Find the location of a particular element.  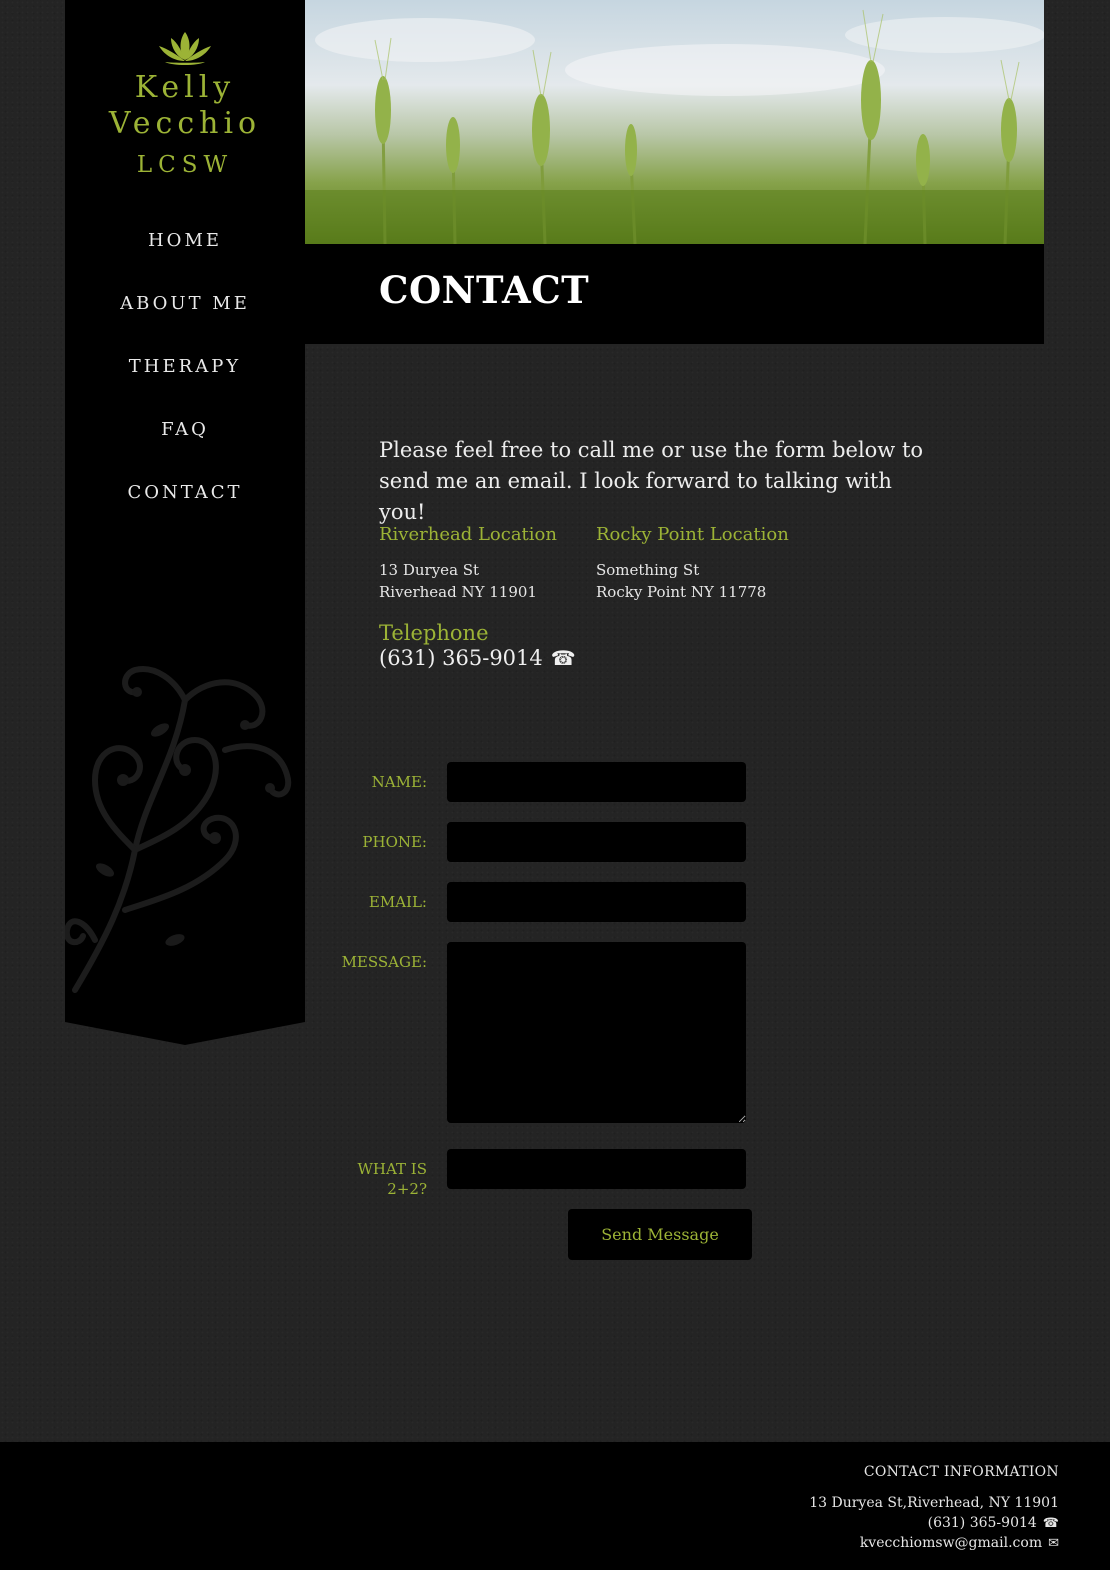

header-wheat-image is located at coordinates (674, 122).